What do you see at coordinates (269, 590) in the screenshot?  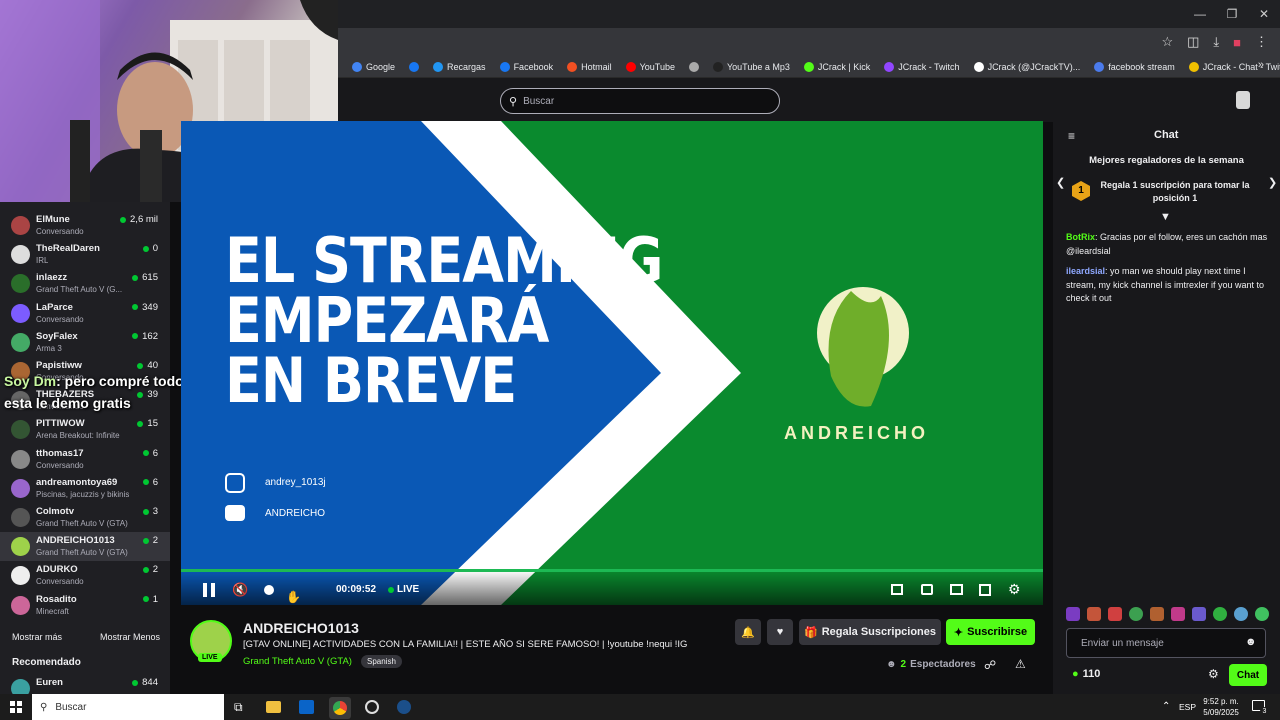 I see `volume-slider-knob` at bounding box center [269, 590].